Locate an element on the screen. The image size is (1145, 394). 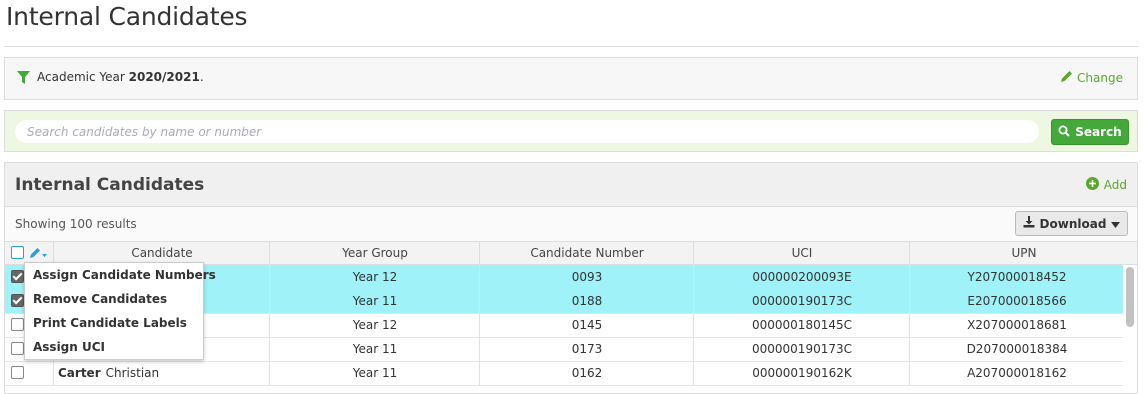
col-uci: UCI is located at coordinates (801, 253).